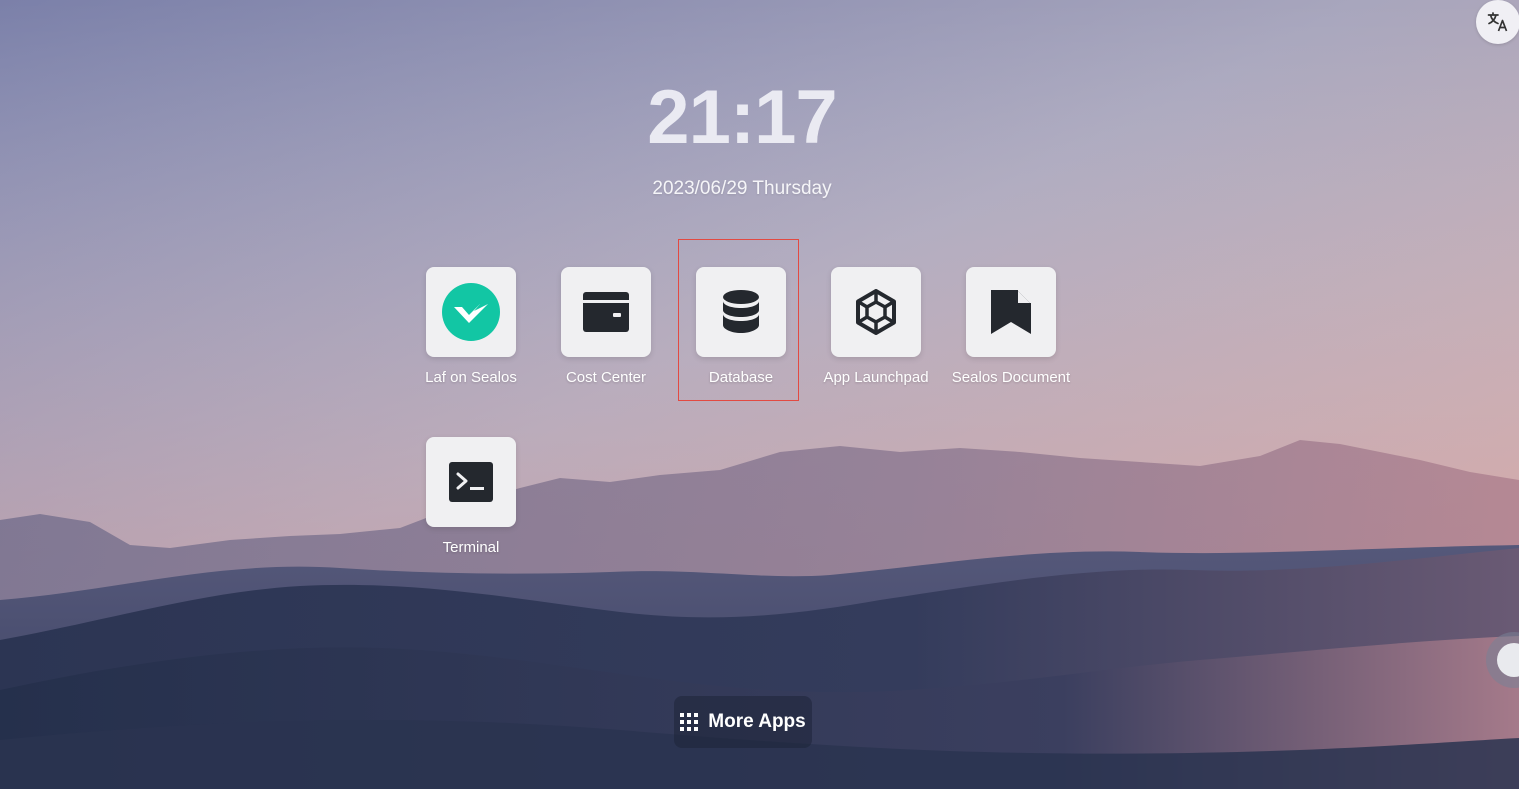 The height and width of the screenshot is (789, 1519). Describe the element at coordinates (876, 377) in the screenshot. I see `app-label: App Launchpad` at that location.